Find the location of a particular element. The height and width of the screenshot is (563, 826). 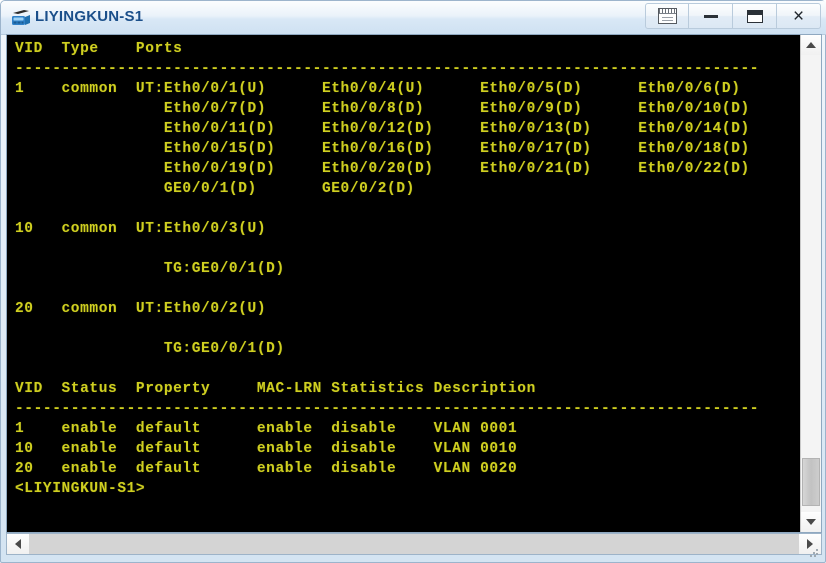

window-title: LIYINGKUN-S1 is located at coordinates (89, 16).